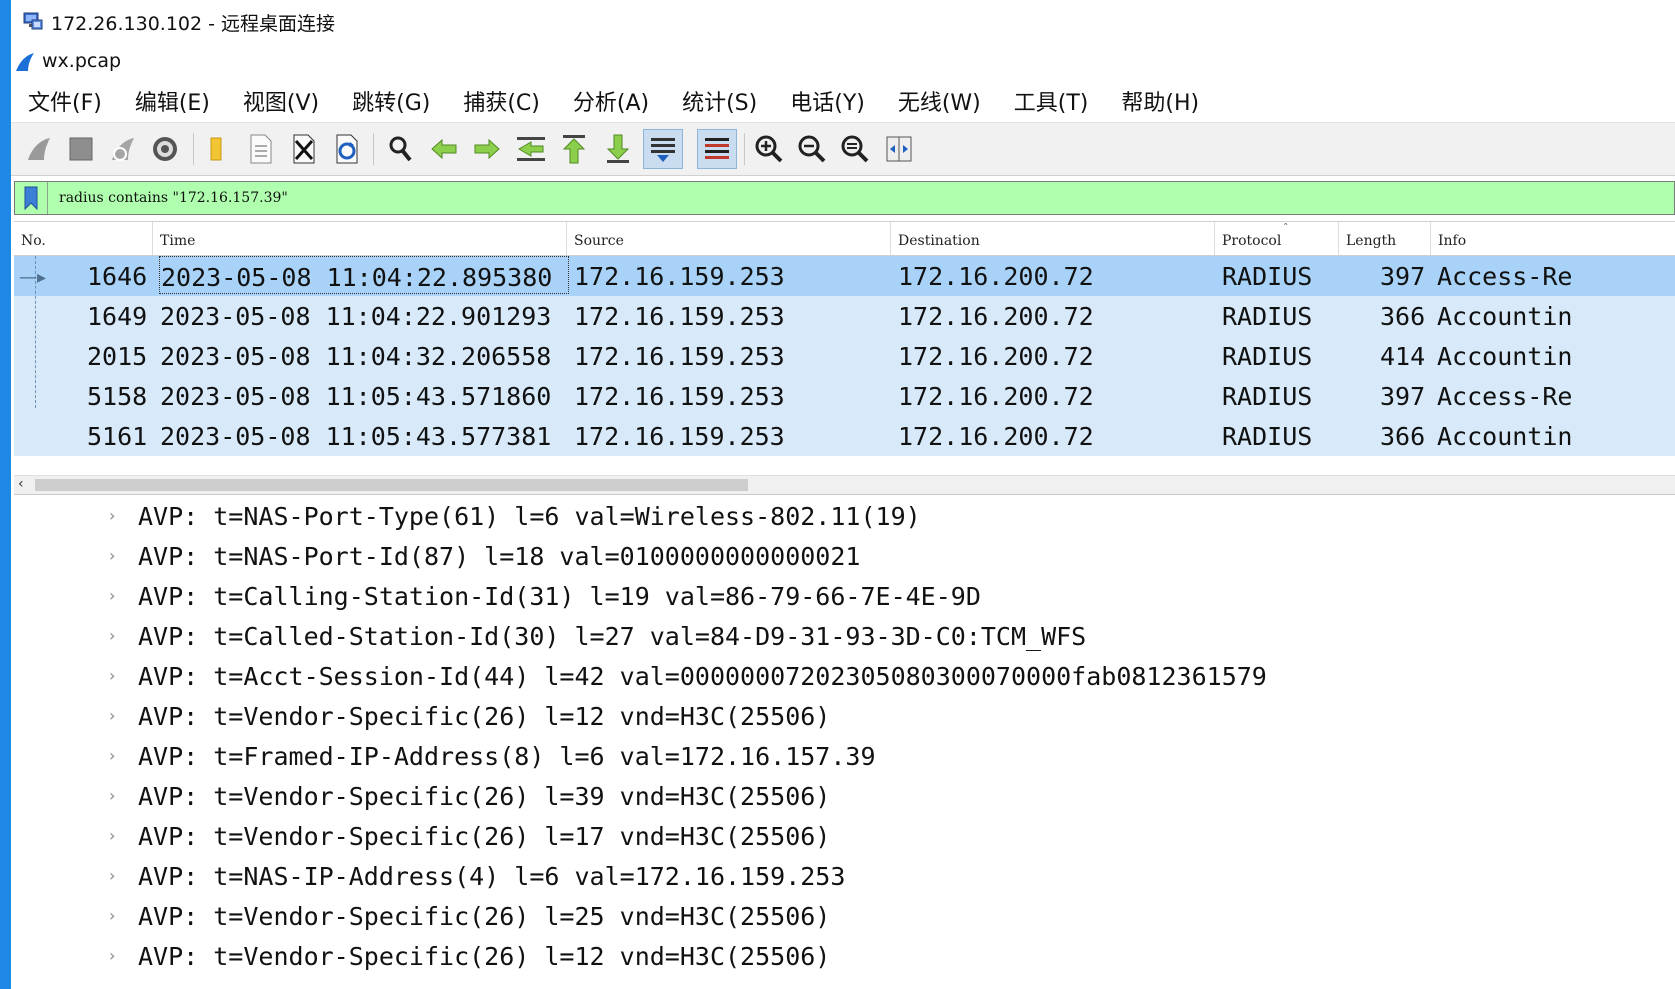 Image resolution: width=1675 pixels, height=989 pixels. I want to click on stop-square-icon, so click(81, 149).